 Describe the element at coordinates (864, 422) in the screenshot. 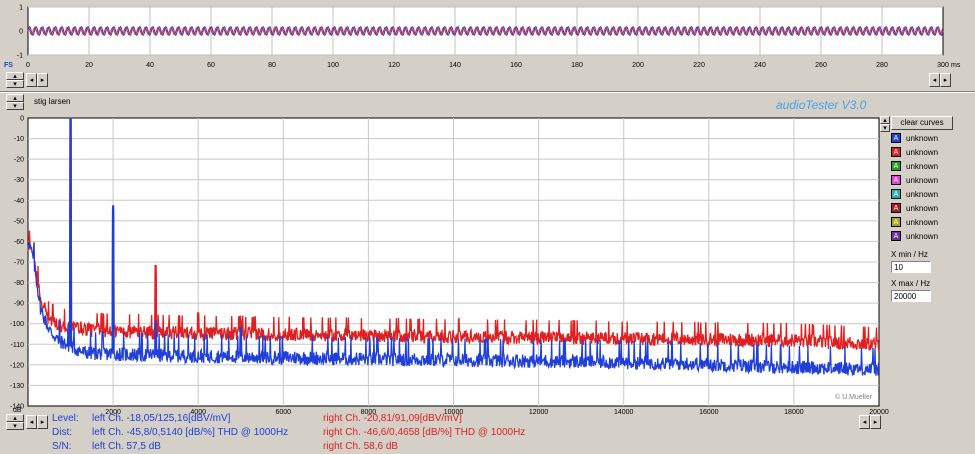

I see `spectrum-scroll-left-end-button: ◂` at that location.